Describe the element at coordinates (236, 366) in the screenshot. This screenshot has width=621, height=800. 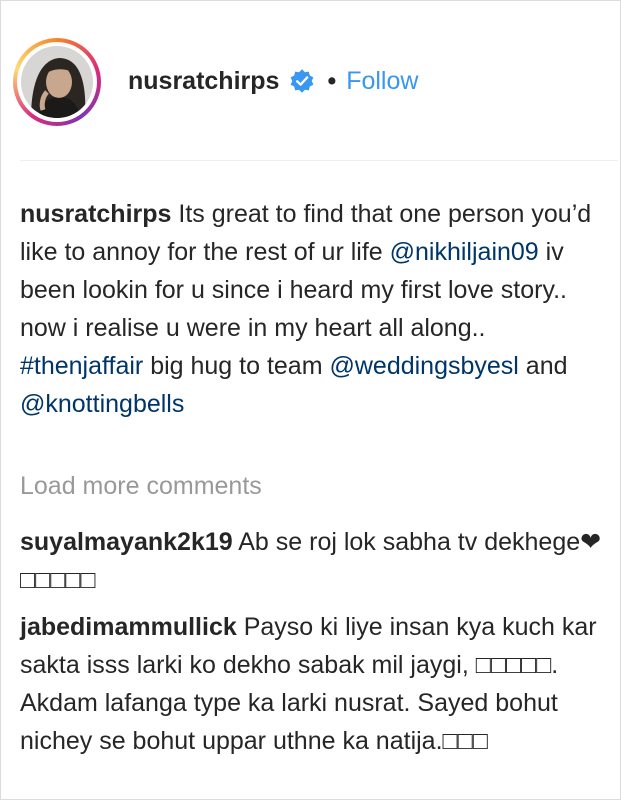
I see `caption-text: big hug to team` at that location.